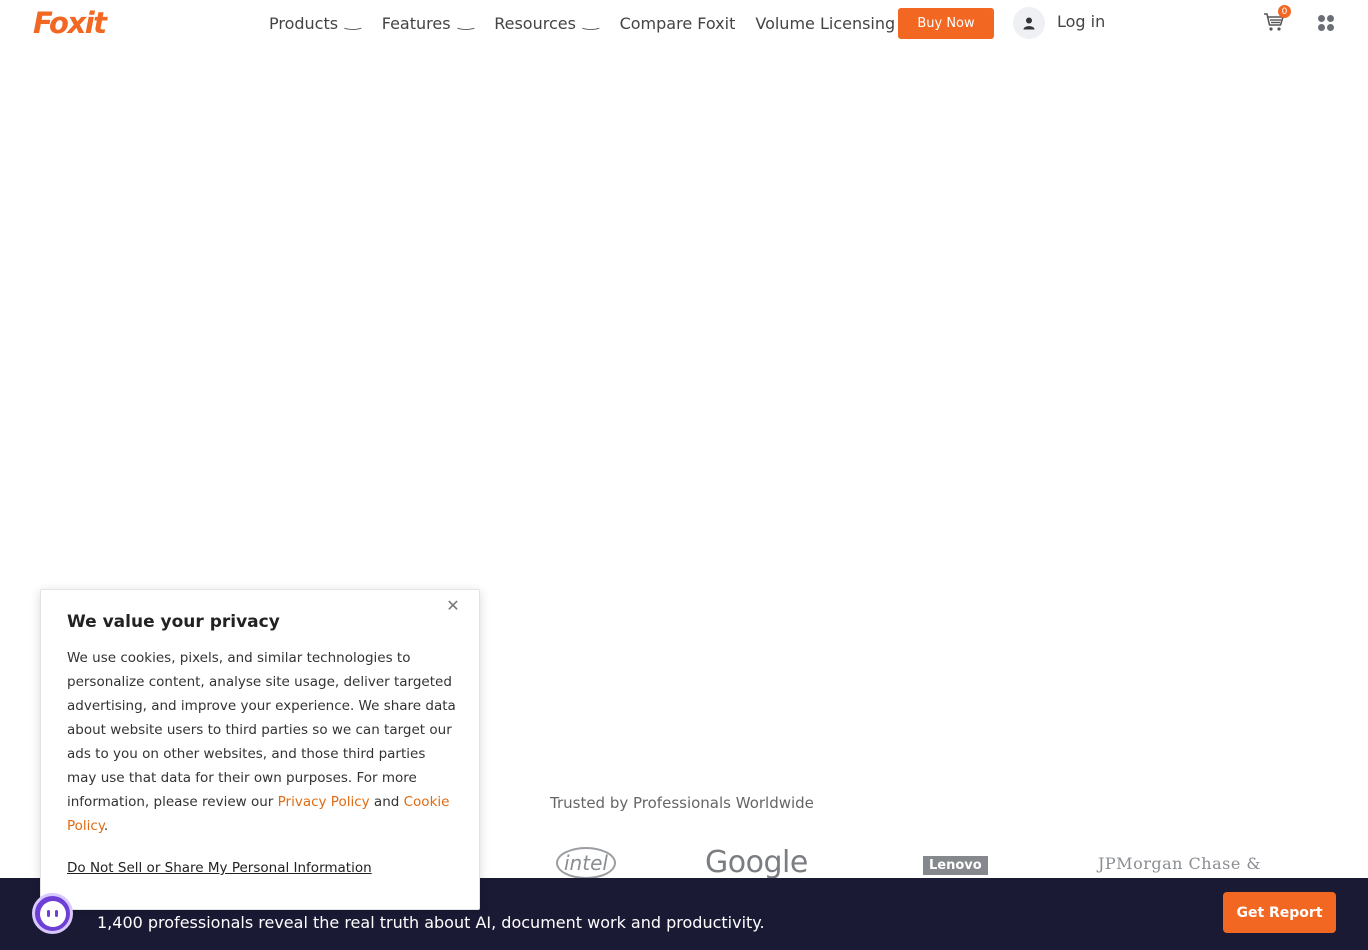 The height and width of the screenshot is (950, 1368). Describe the element at coordinates (416, 23) in the screenshot. I see `nav-features-label: Features` at that location.